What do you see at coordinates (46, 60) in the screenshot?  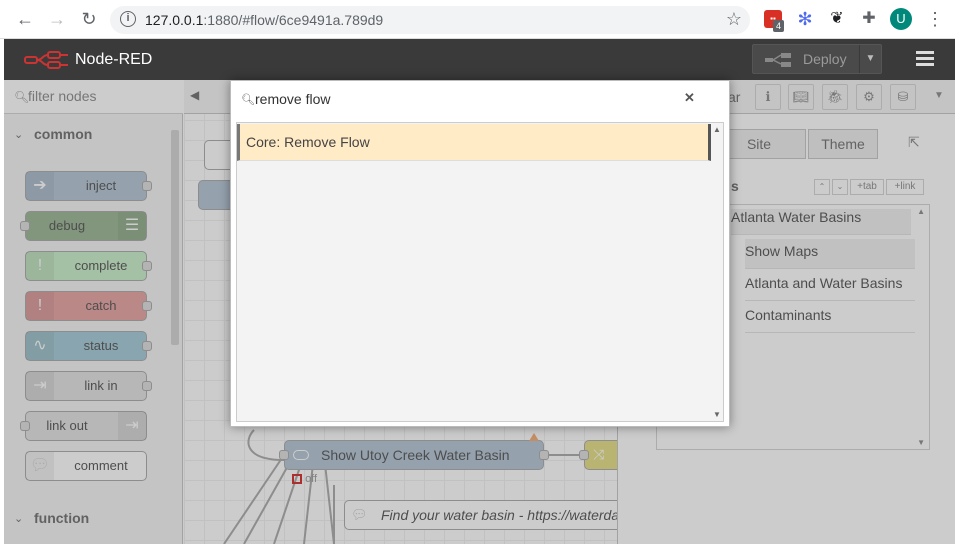 I see `node-red-logo-icon` at bounding box center [46, 60].